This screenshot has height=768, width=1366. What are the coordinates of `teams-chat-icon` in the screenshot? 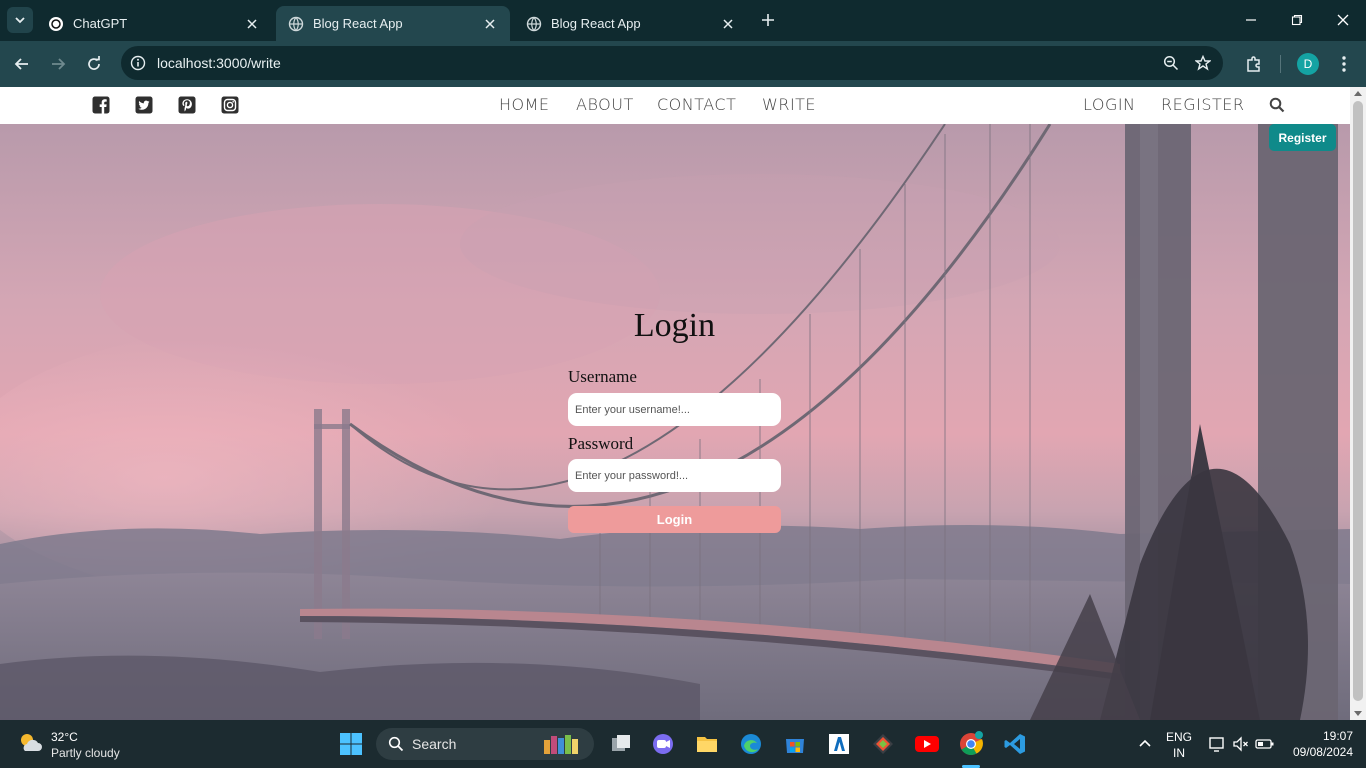 It's located at (663, 744).